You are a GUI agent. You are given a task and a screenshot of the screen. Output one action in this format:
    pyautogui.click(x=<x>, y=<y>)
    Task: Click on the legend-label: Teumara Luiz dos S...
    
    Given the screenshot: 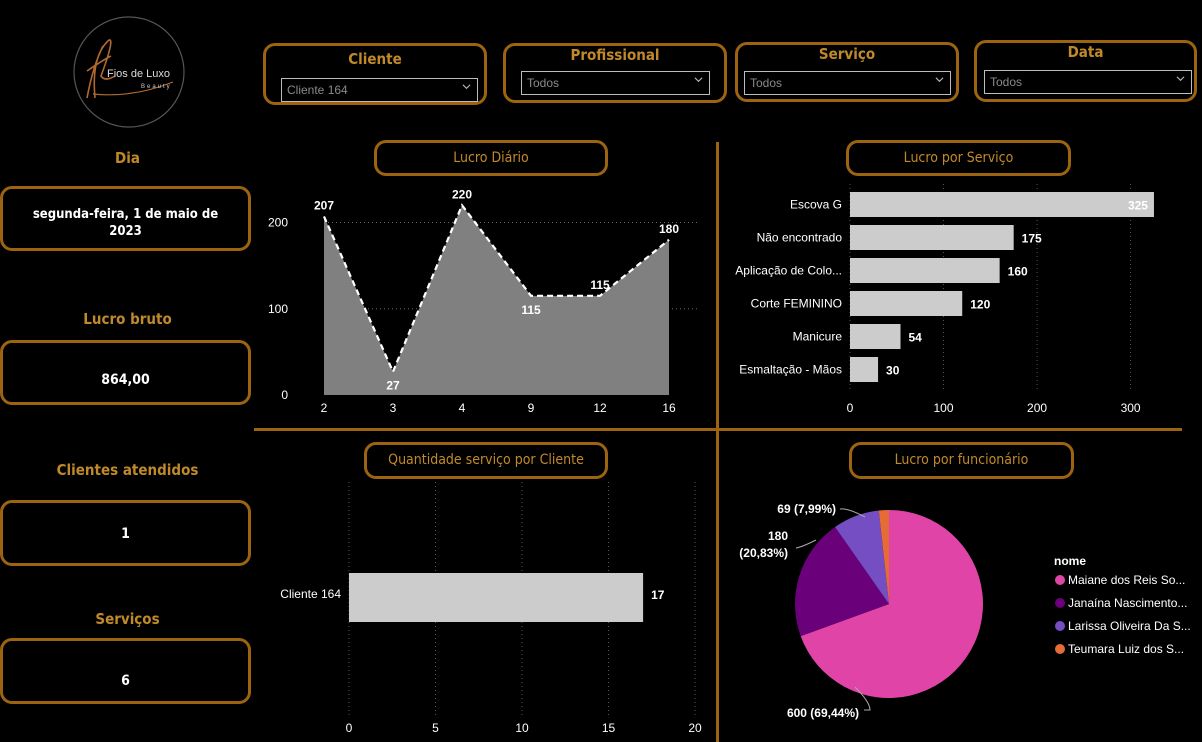 What is the action you would take?
    pyautogui.click(x=1126, y=649)
    